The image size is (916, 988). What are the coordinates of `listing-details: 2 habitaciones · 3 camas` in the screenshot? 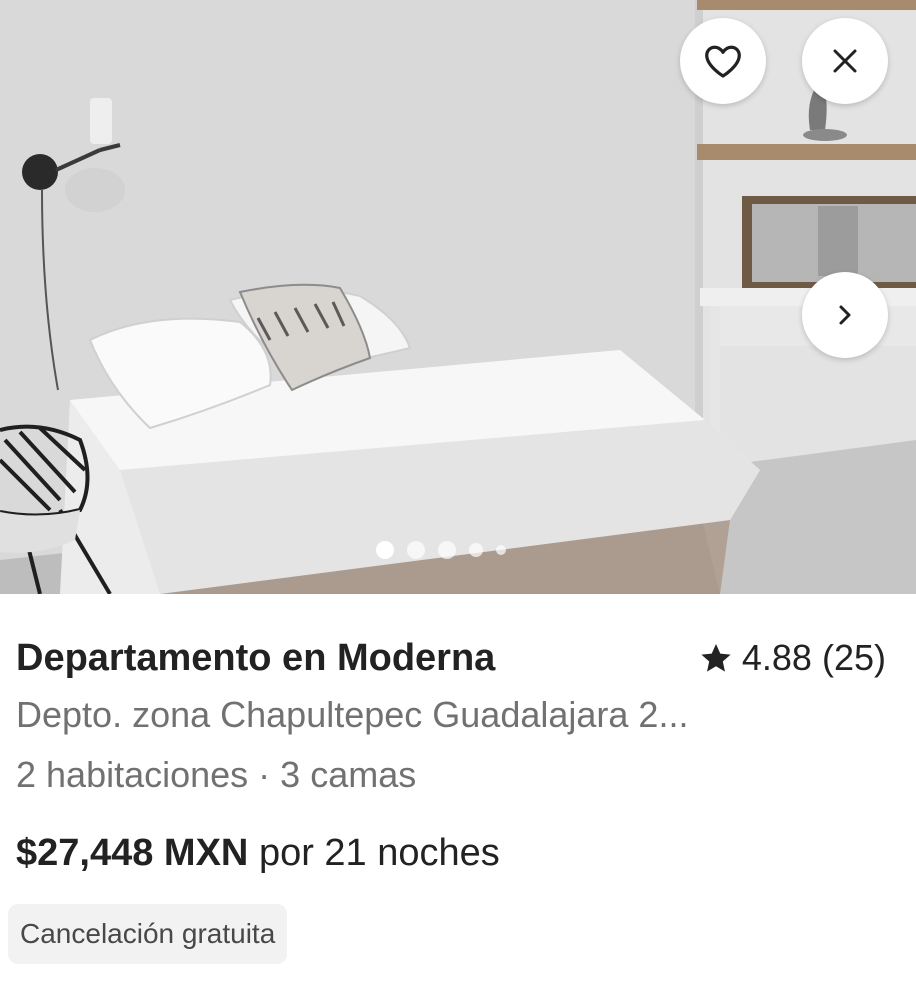 It's located at (216, 774).